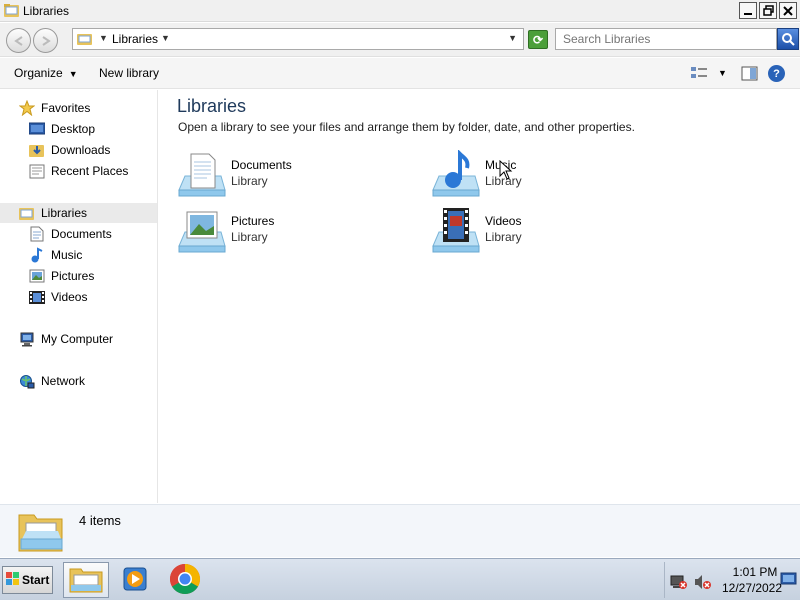 Image resolution: width=800 pixels, height=600 pixels. I want to click on nav-music: Music, so click(55, 255).